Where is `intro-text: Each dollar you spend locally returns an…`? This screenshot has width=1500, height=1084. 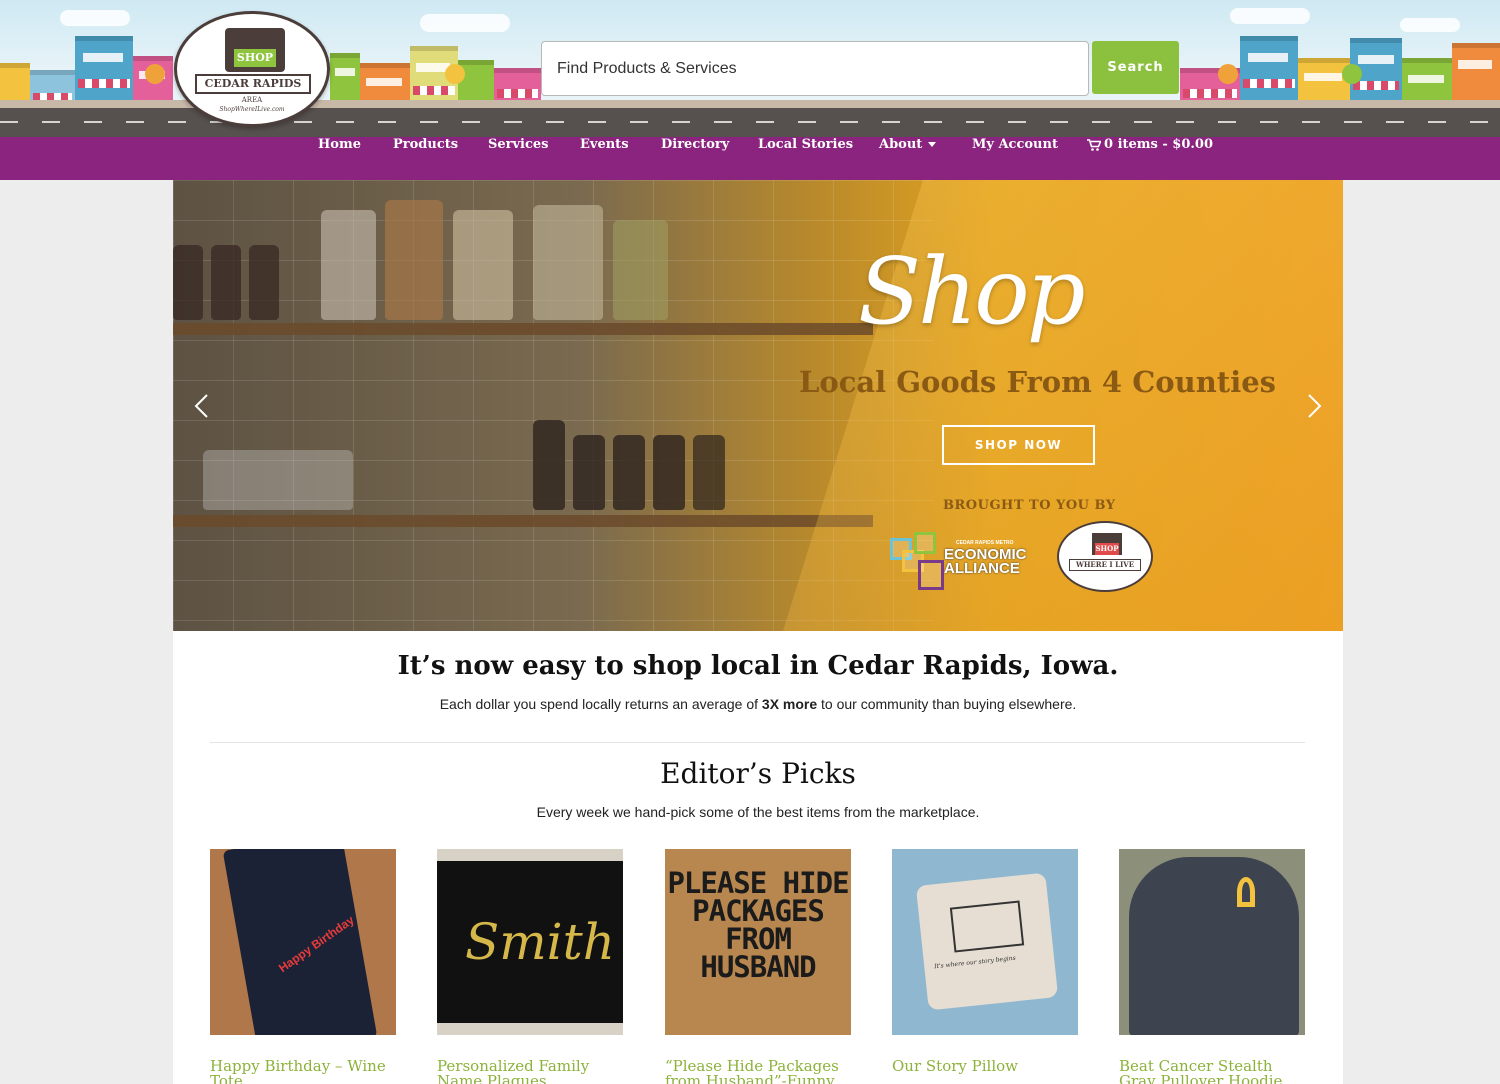 intro-text: Each dollar you spend locally returns an… is located at coordinates (758, 704).